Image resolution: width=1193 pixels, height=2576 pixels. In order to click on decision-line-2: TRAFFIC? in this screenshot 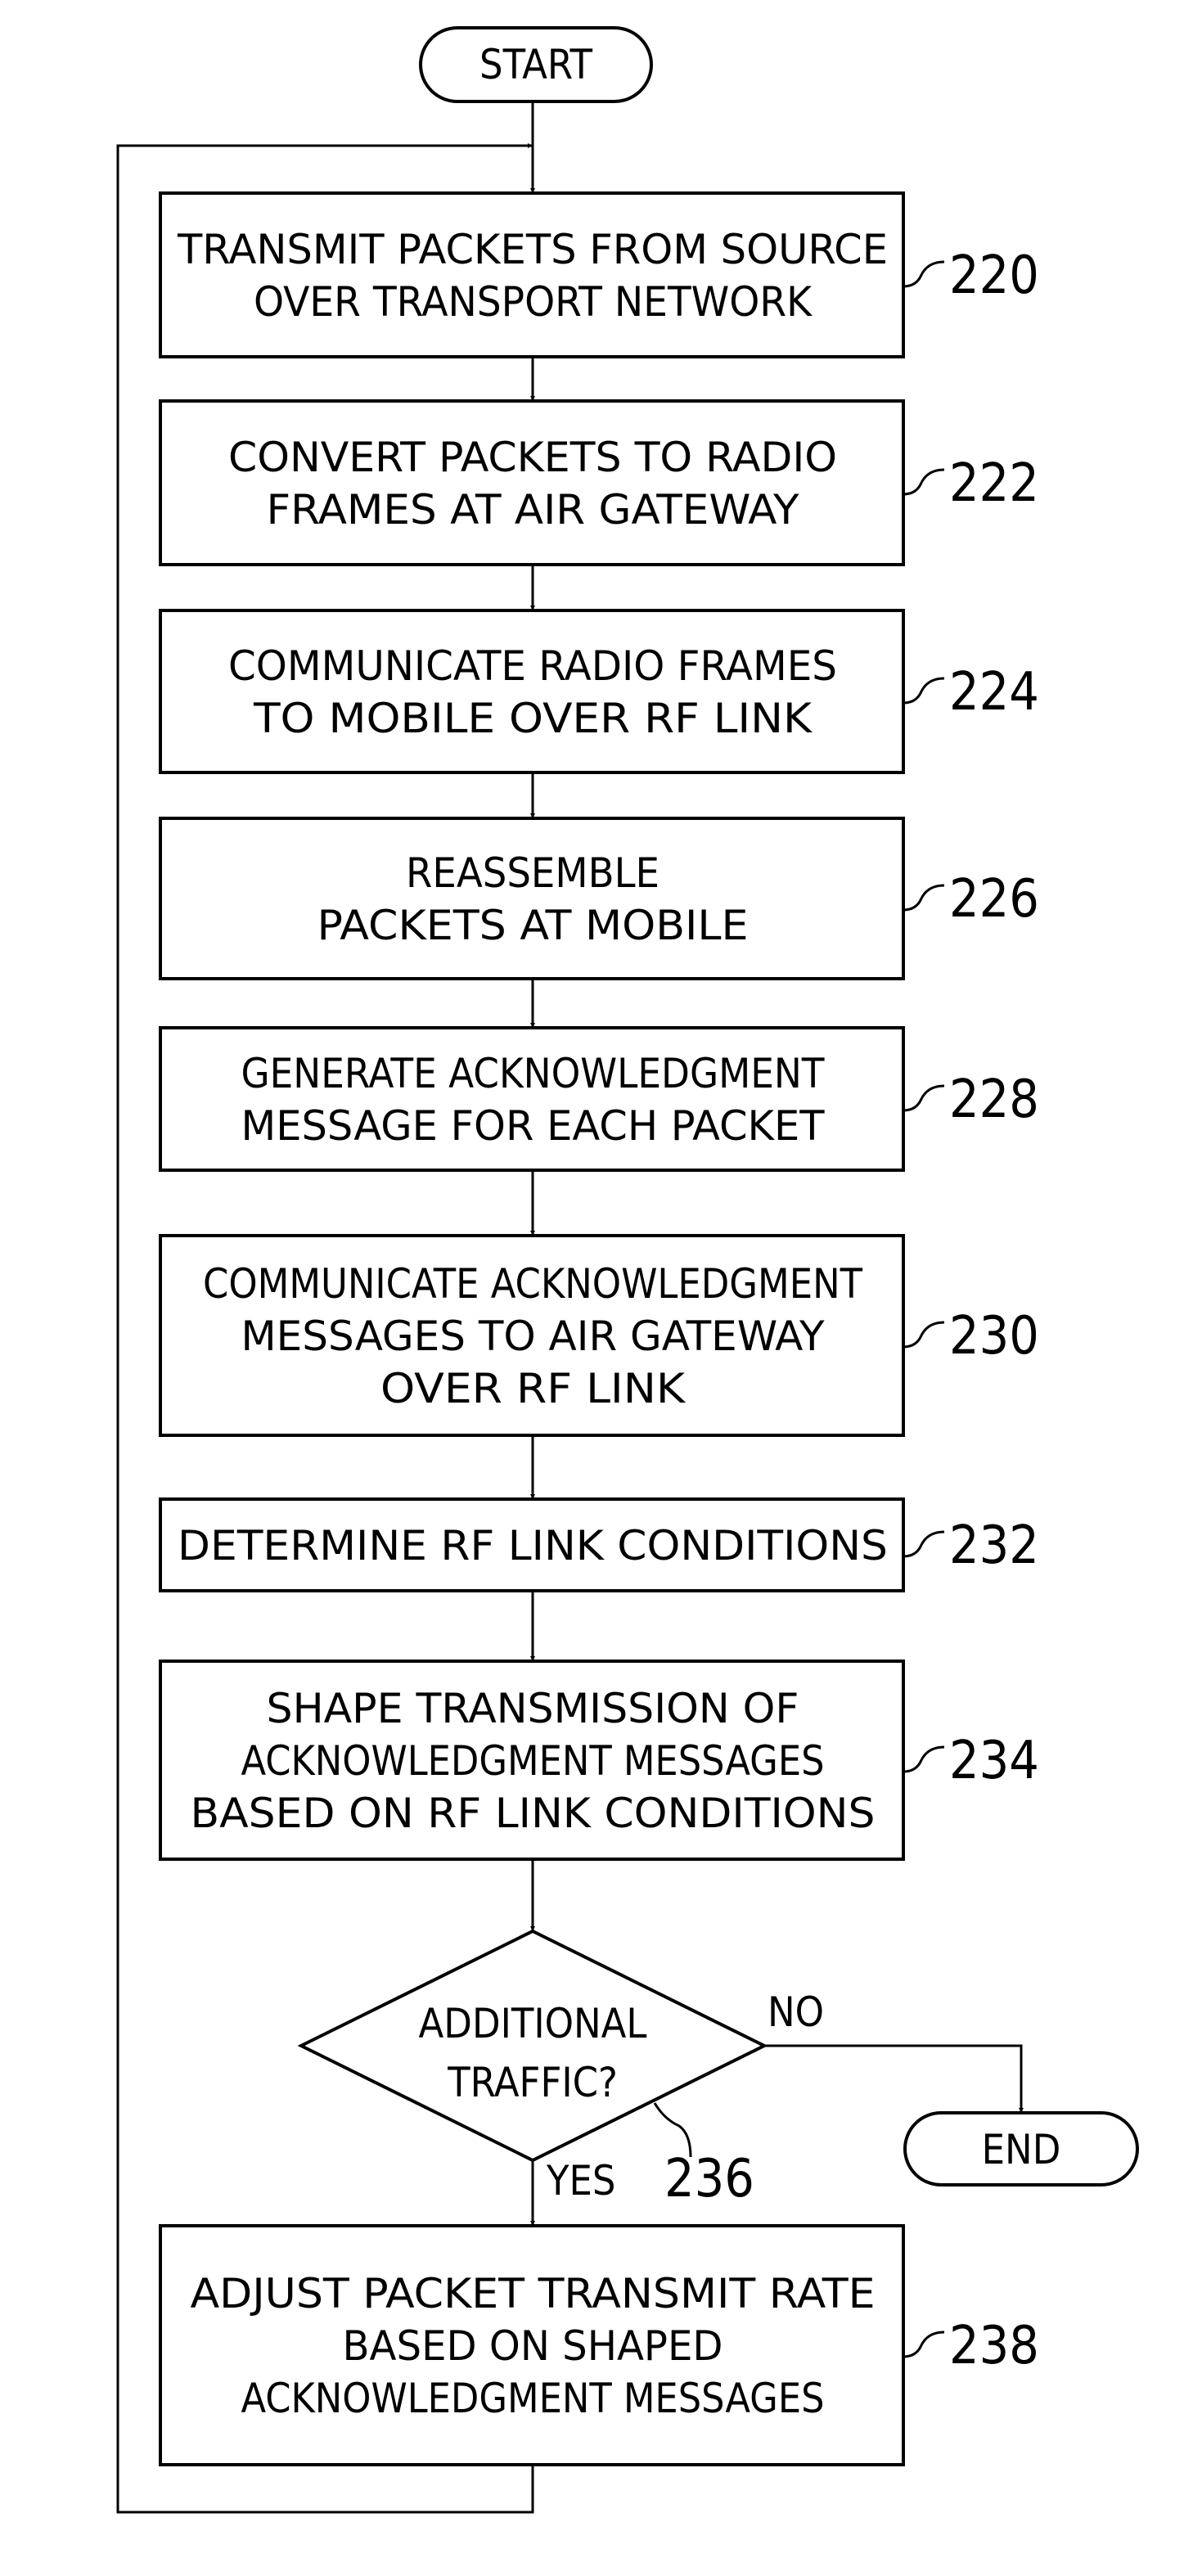, I will do `click(532, 2082)`.